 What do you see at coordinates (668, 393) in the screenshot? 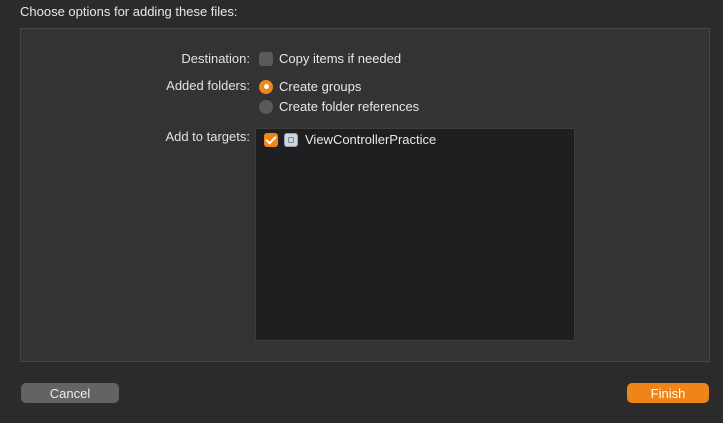
I see `finish-button: Finish` at bounding box center [668, 393].